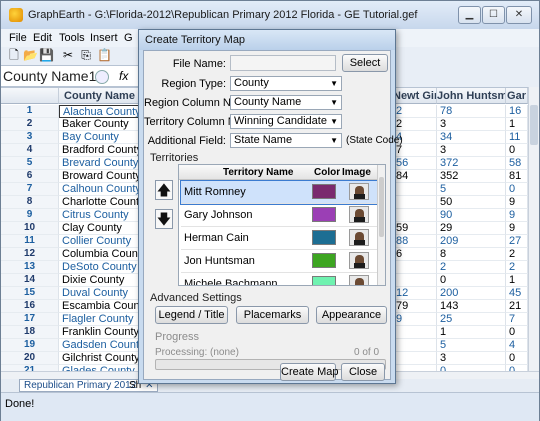 Image resolution: width=540 pixels, height=421 pixels. I want to click on gingrich-cell: 59, so click(415, 228).